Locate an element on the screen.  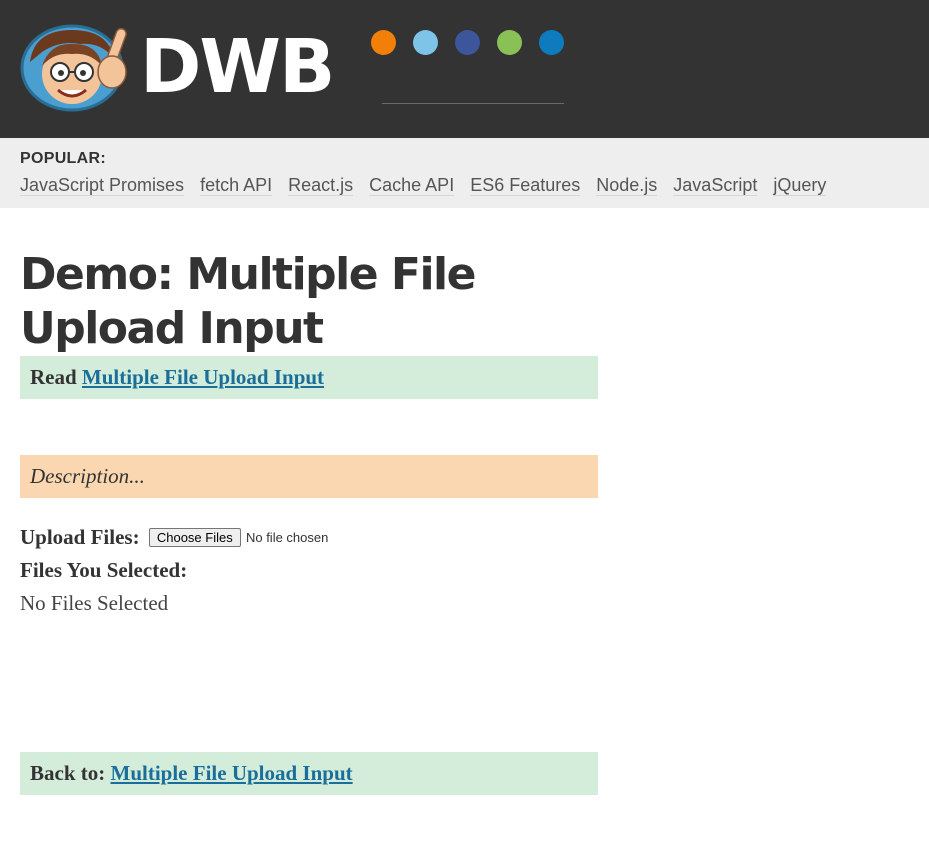
page-title-line1: Demo: Multiple File is located at coordinates (248, 274).